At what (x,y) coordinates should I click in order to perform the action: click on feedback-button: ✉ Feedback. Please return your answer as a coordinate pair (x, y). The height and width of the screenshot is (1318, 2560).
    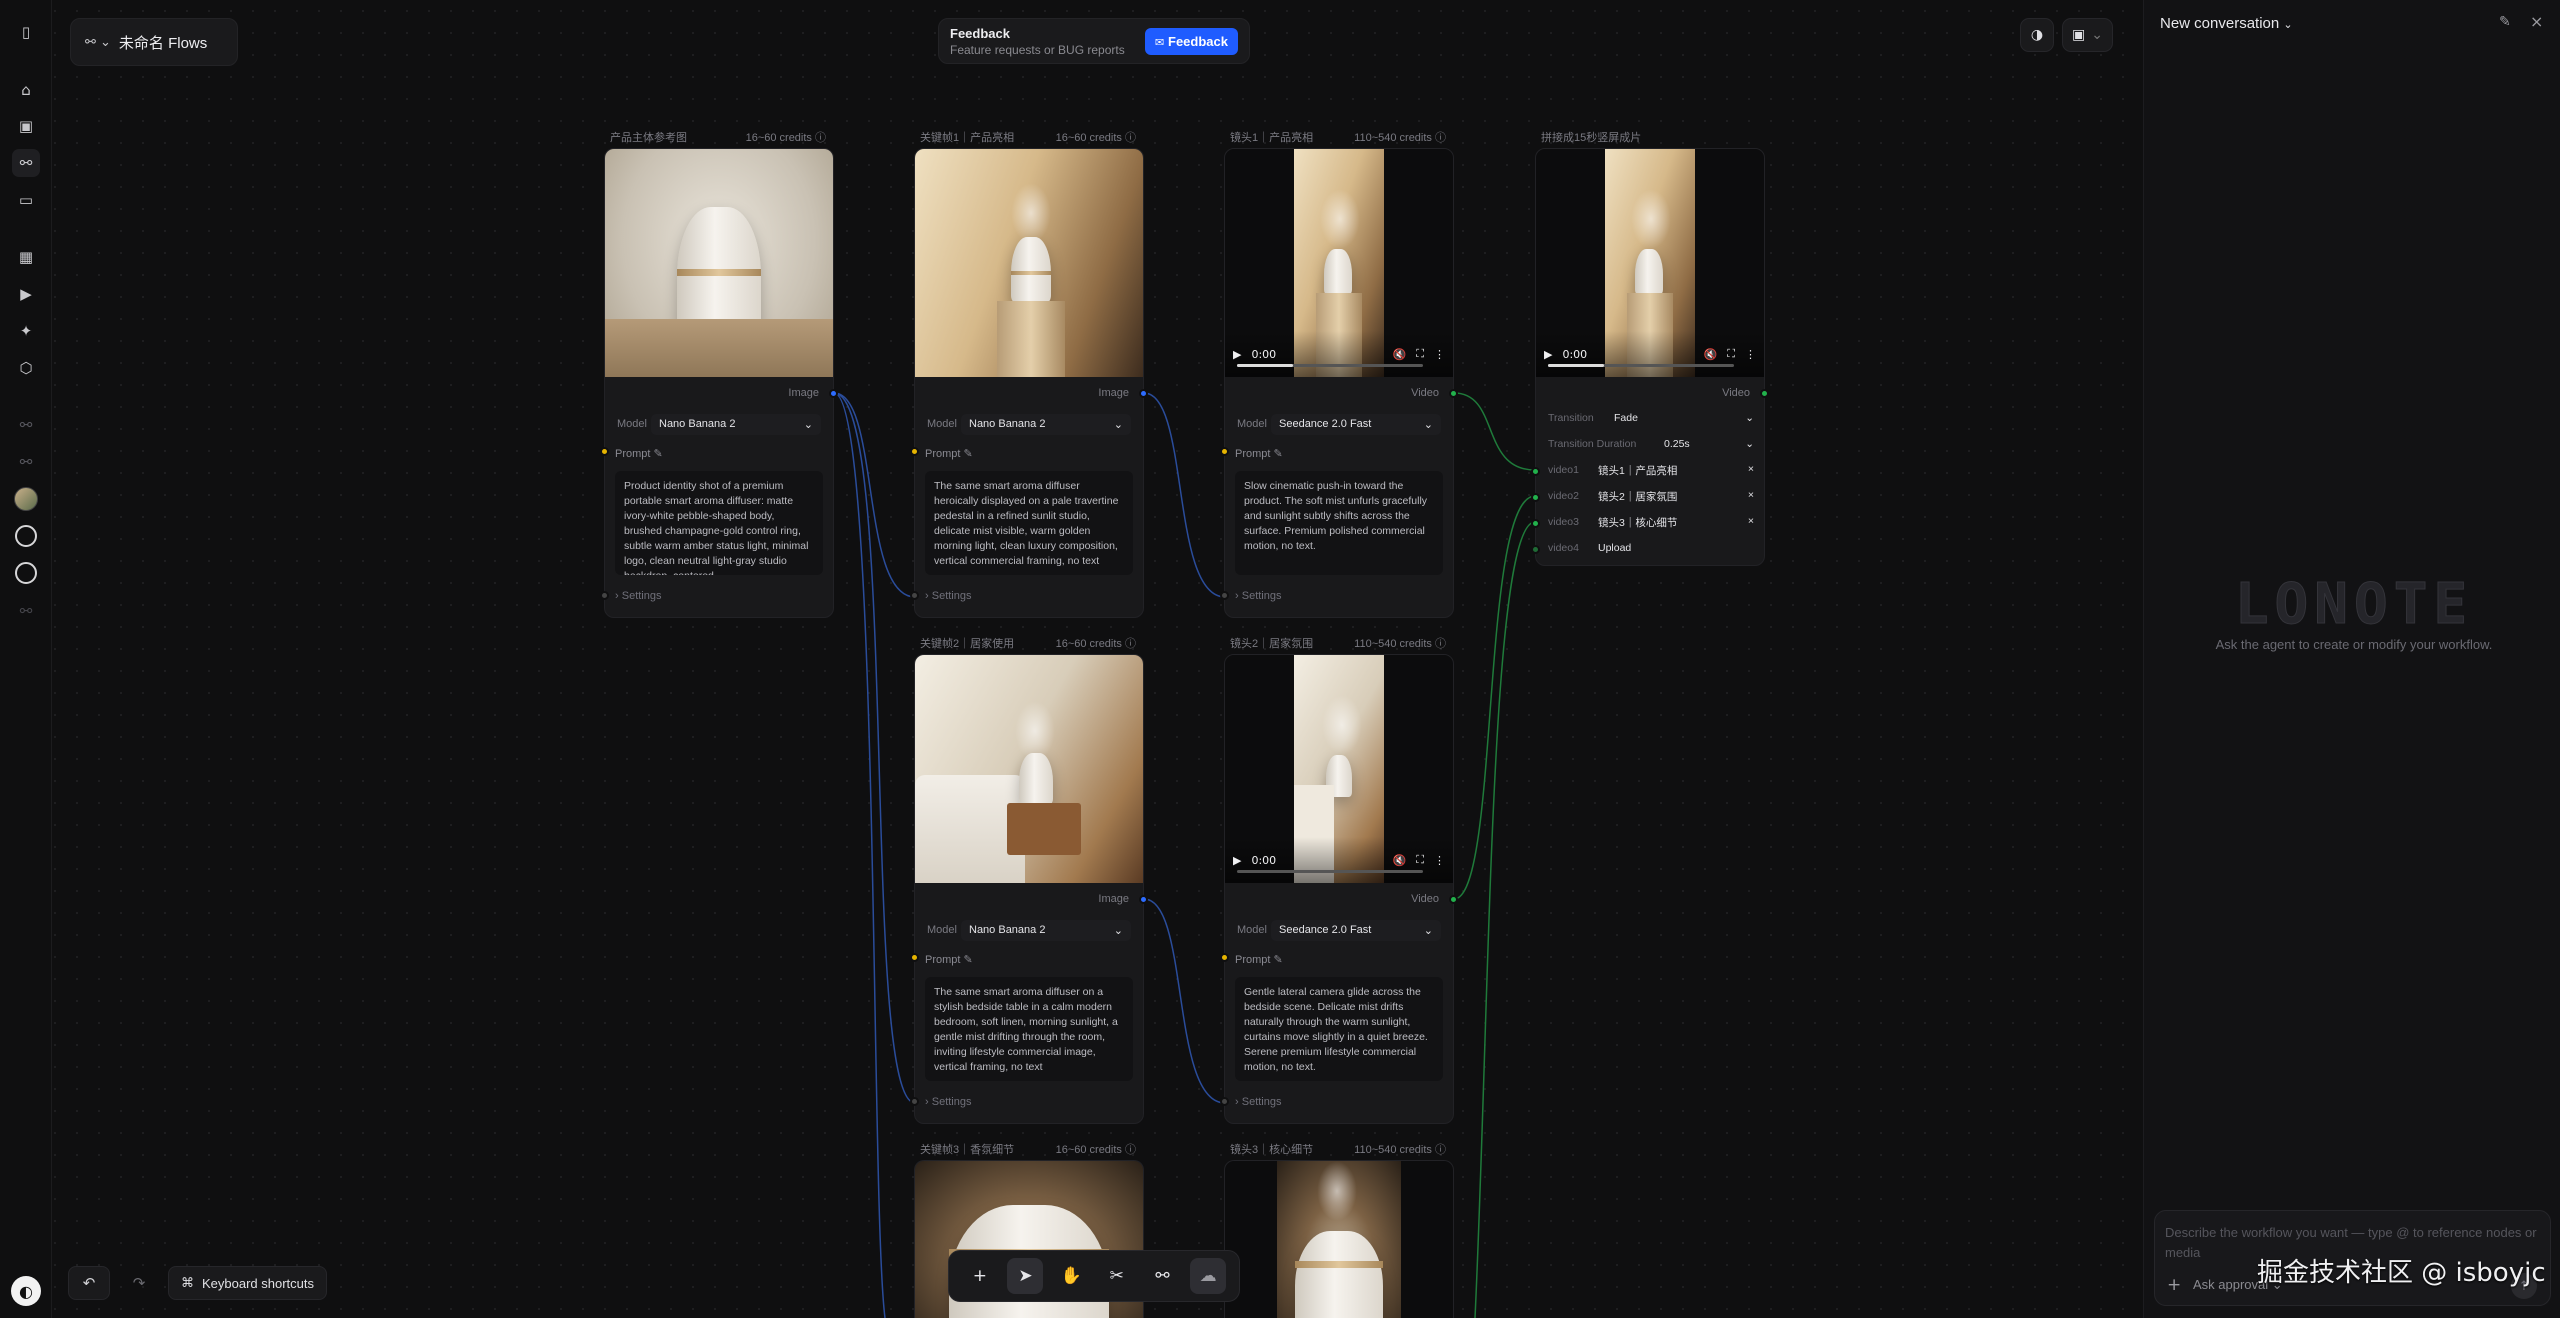
    Looking at the image, I should click on (1191, 41).